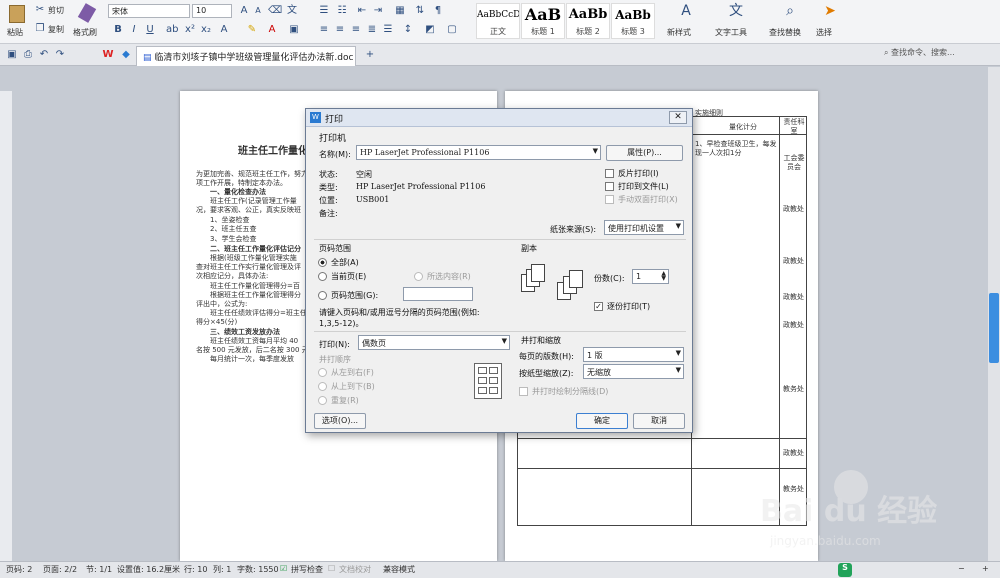 Image resolution: width=1000 pixels, height=578 pixels. I want to click on sort-icon: ⇅, so click(420, 11).